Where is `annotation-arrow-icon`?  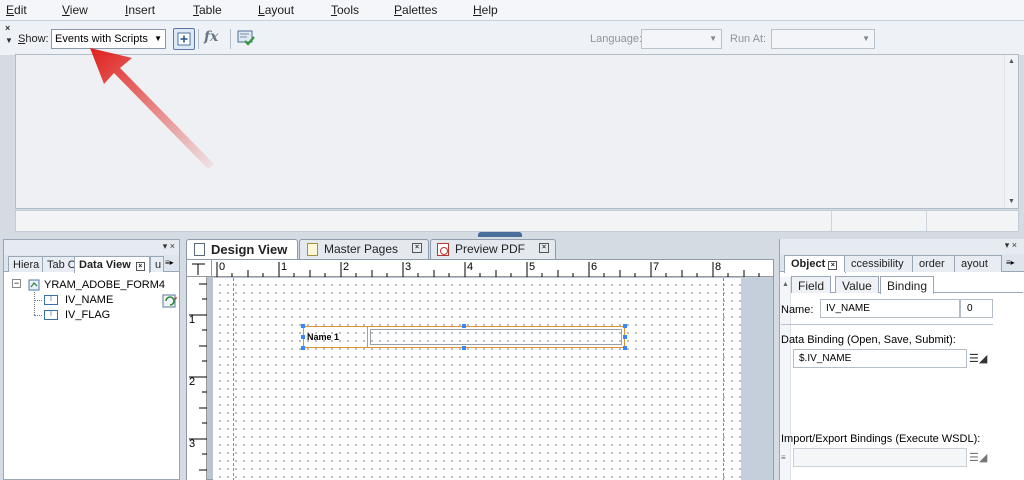 annotation-arrow-icon is located at coordinates (152, 108).